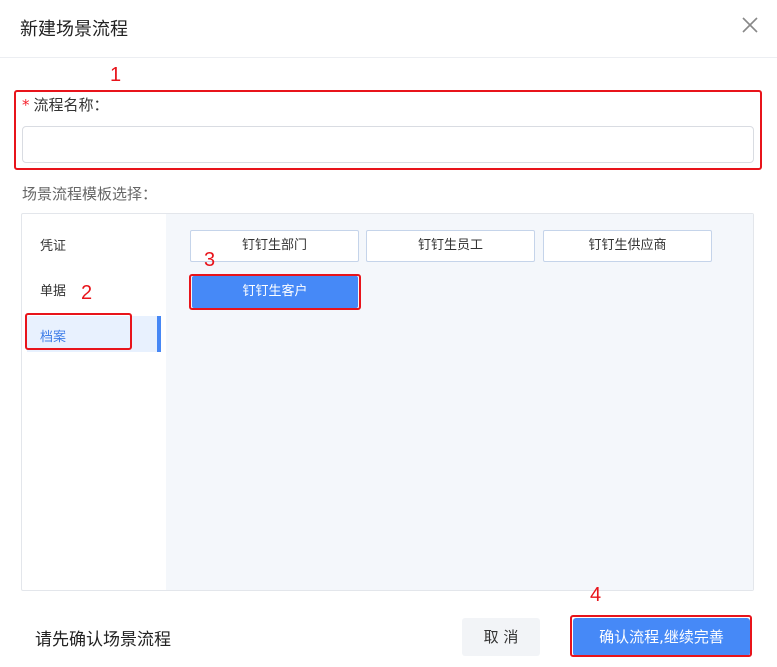 This screenshot has height=667, width=777. What do you see at coordinates (90, 194) in the screenshot?
I see `template-select-label: 场景流程模板选择：` at bounding box center [90, 194].